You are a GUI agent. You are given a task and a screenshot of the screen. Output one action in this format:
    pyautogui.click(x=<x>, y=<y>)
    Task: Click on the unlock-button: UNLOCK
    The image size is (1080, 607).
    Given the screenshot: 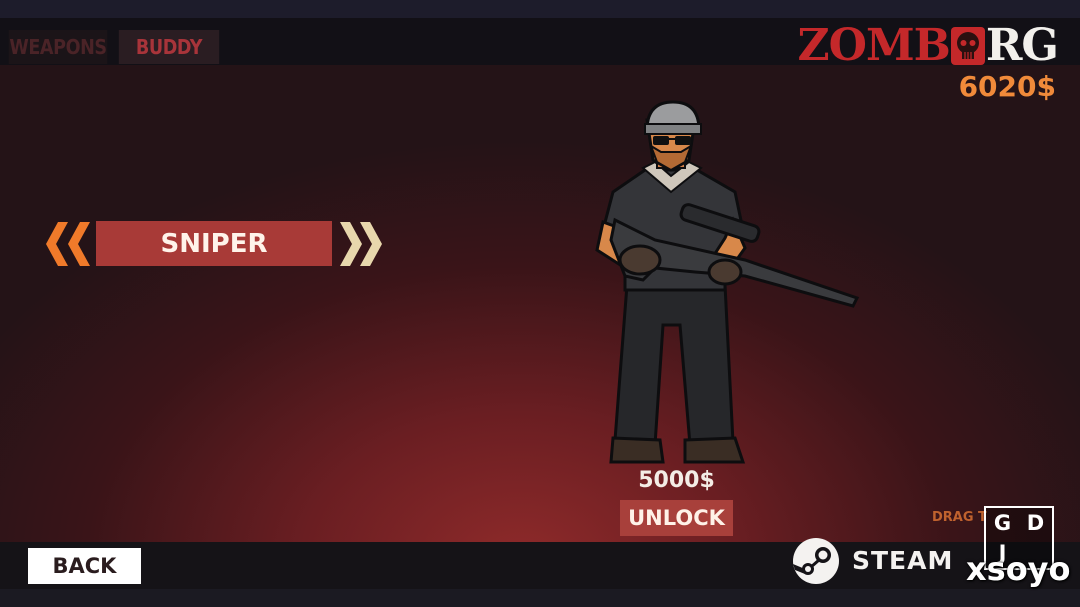 What is the action you would take?
    pyautogui.click(x=676, y=518)
    